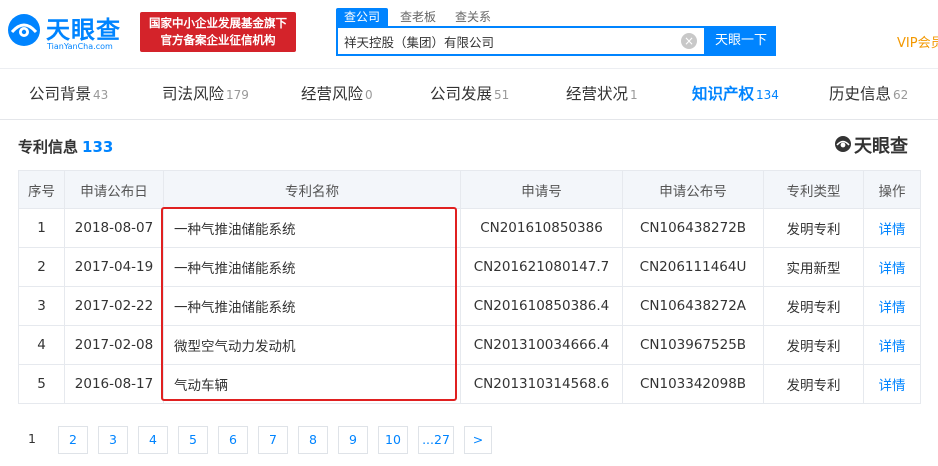 The image size is (938, 466). Describe the element at coordinates (233, 440) in the screenshot. I see `page-link-6: 6` at that location.